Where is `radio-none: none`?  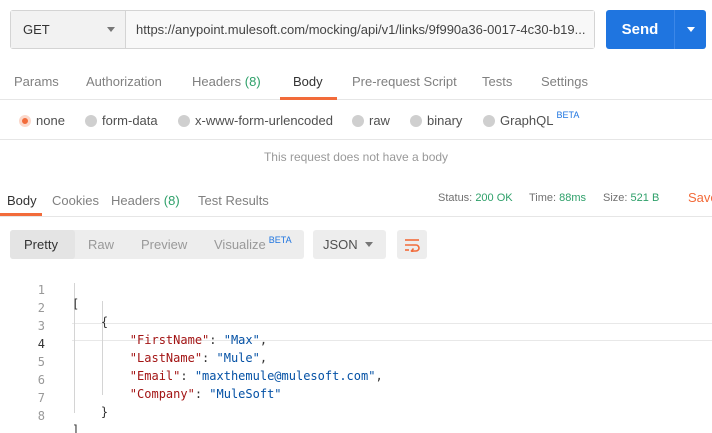
radio-none: none is located at coordinates (42, 120).